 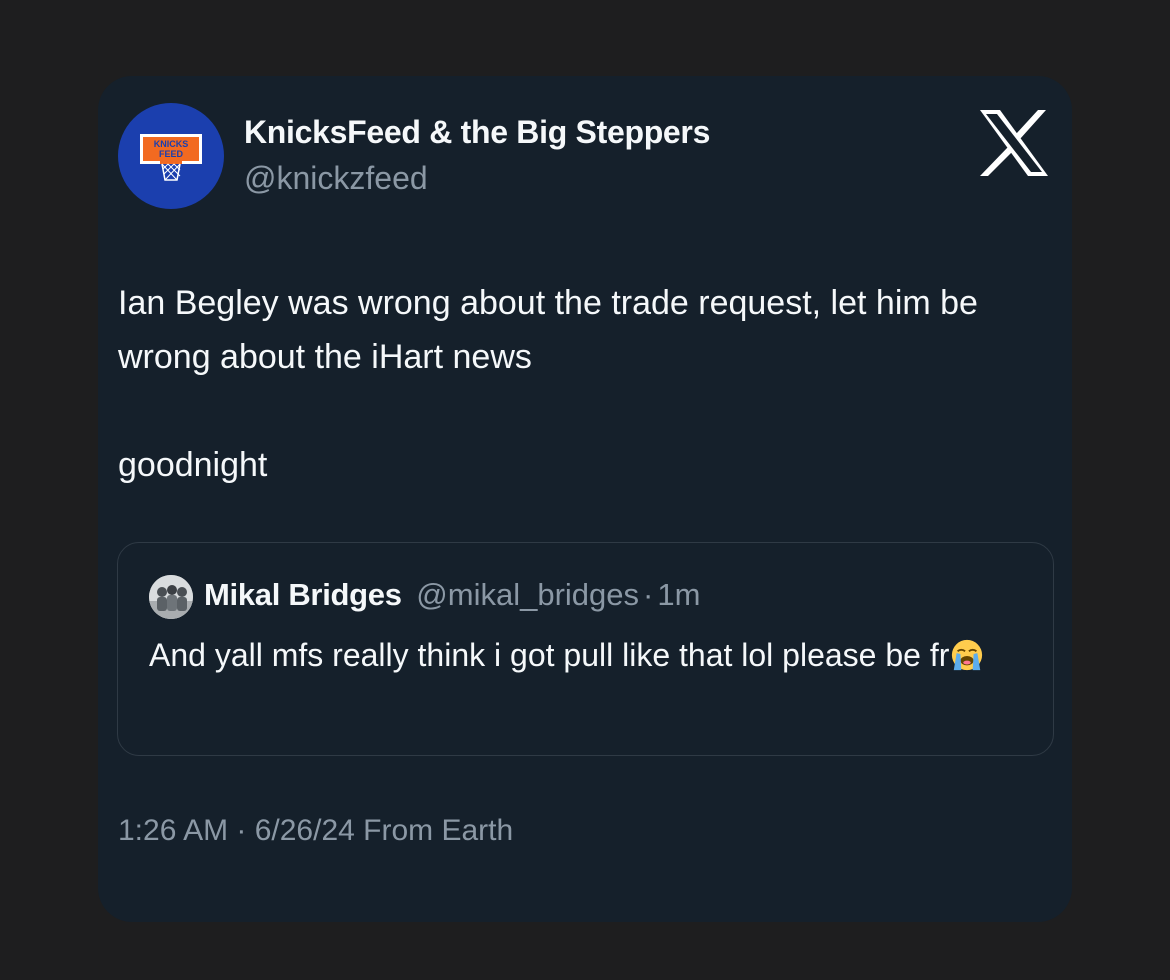 I want to click on logo-text-line-1: KNICKS, so click(x=171, y=144).